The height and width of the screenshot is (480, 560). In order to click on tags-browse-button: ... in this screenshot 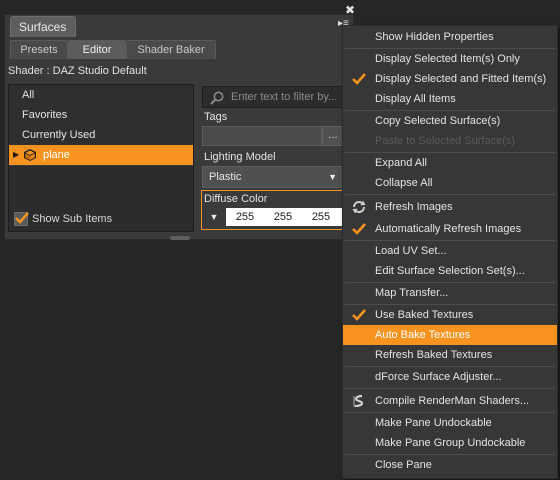, I will do `click(333, 136)`.